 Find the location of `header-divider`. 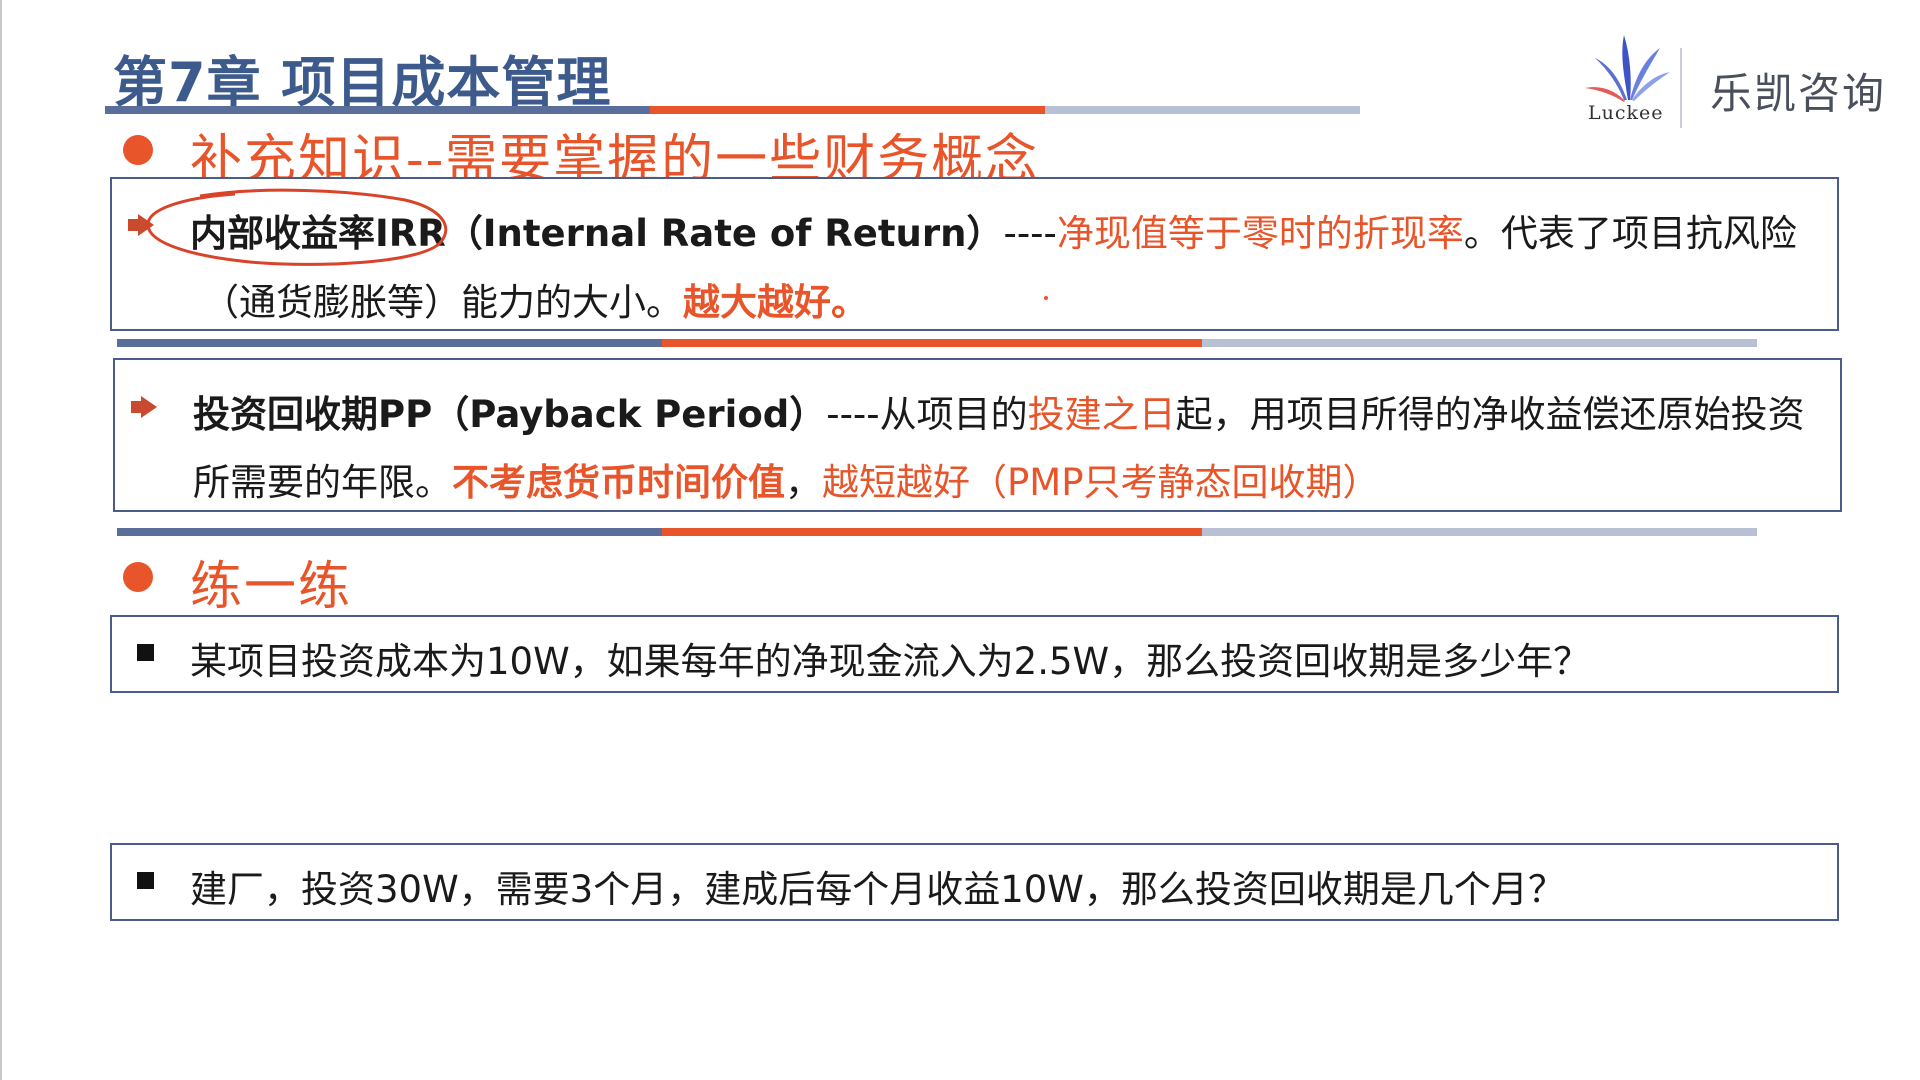

header-divider is located at coordinates (1681, 88).